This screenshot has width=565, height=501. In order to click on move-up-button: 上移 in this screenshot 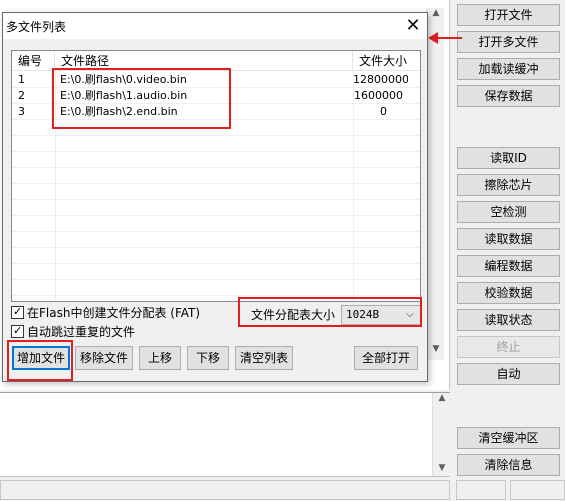, I will do `click(160, 358)`.